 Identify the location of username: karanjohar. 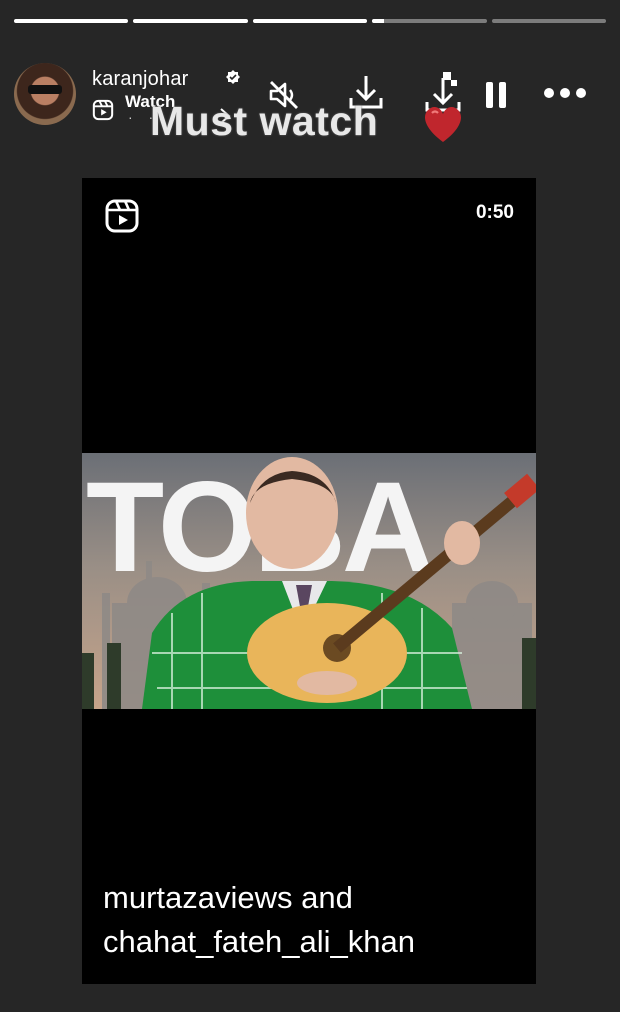
(140, 79).